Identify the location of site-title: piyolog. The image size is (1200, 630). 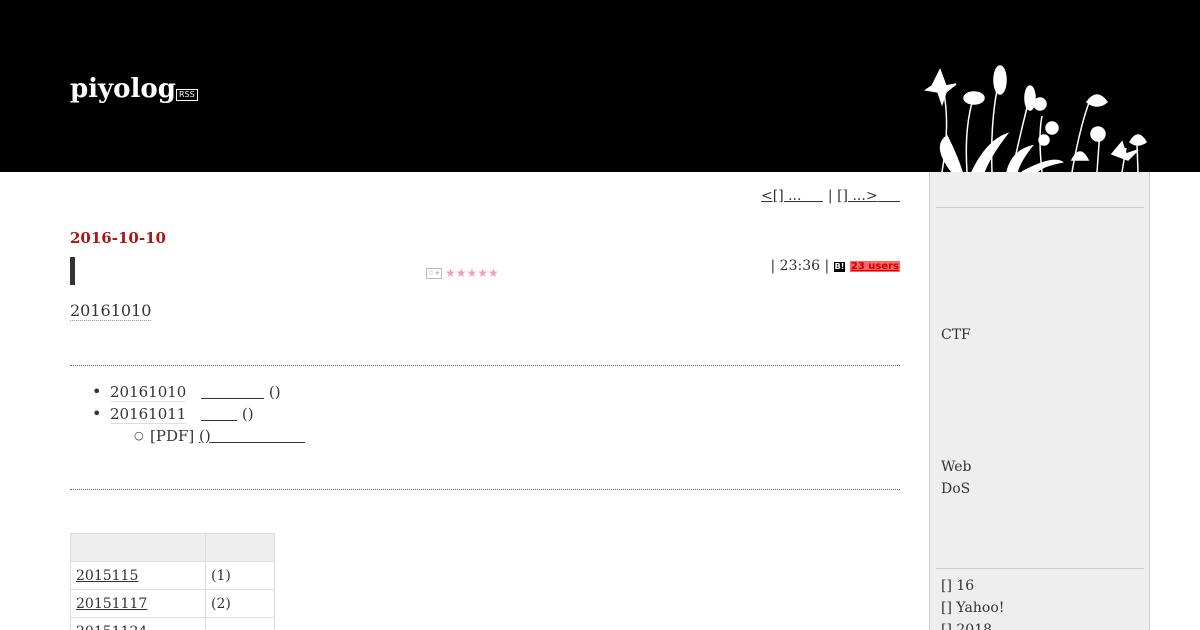
(123, 89).